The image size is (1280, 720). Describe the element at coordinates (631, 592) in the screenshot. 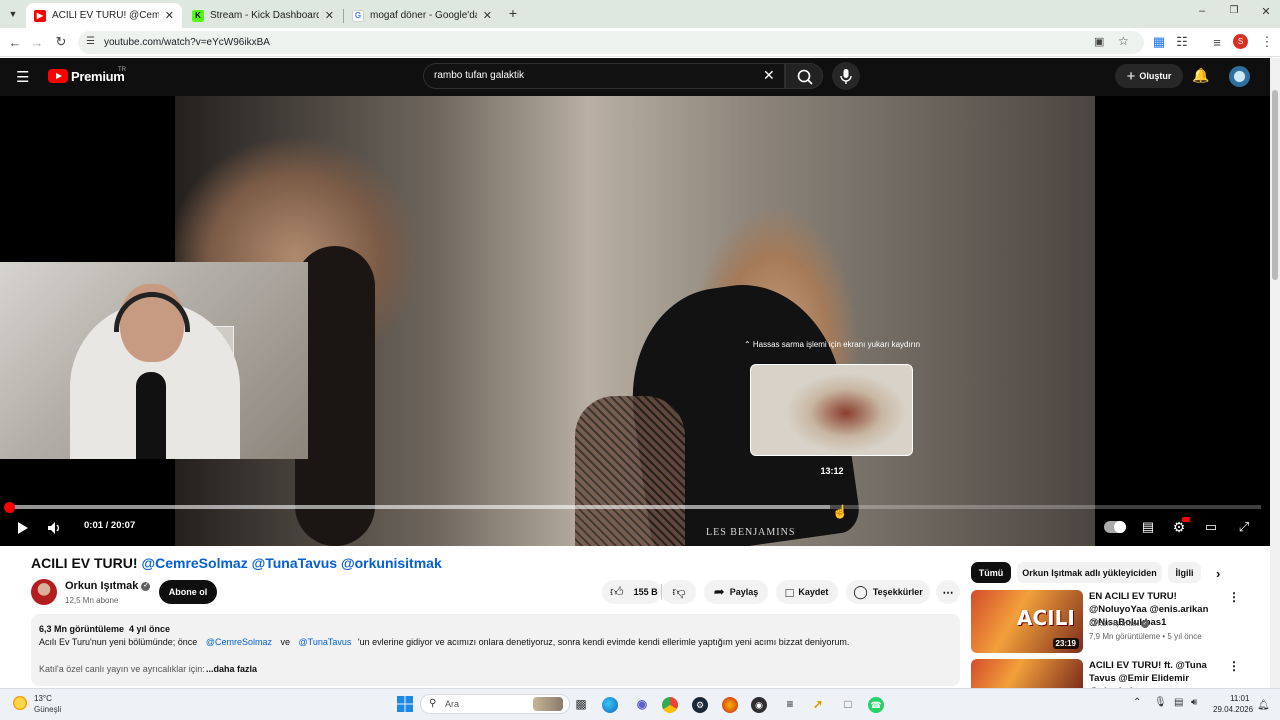

I see `like-button: 👍︎ 155 B` at that location.